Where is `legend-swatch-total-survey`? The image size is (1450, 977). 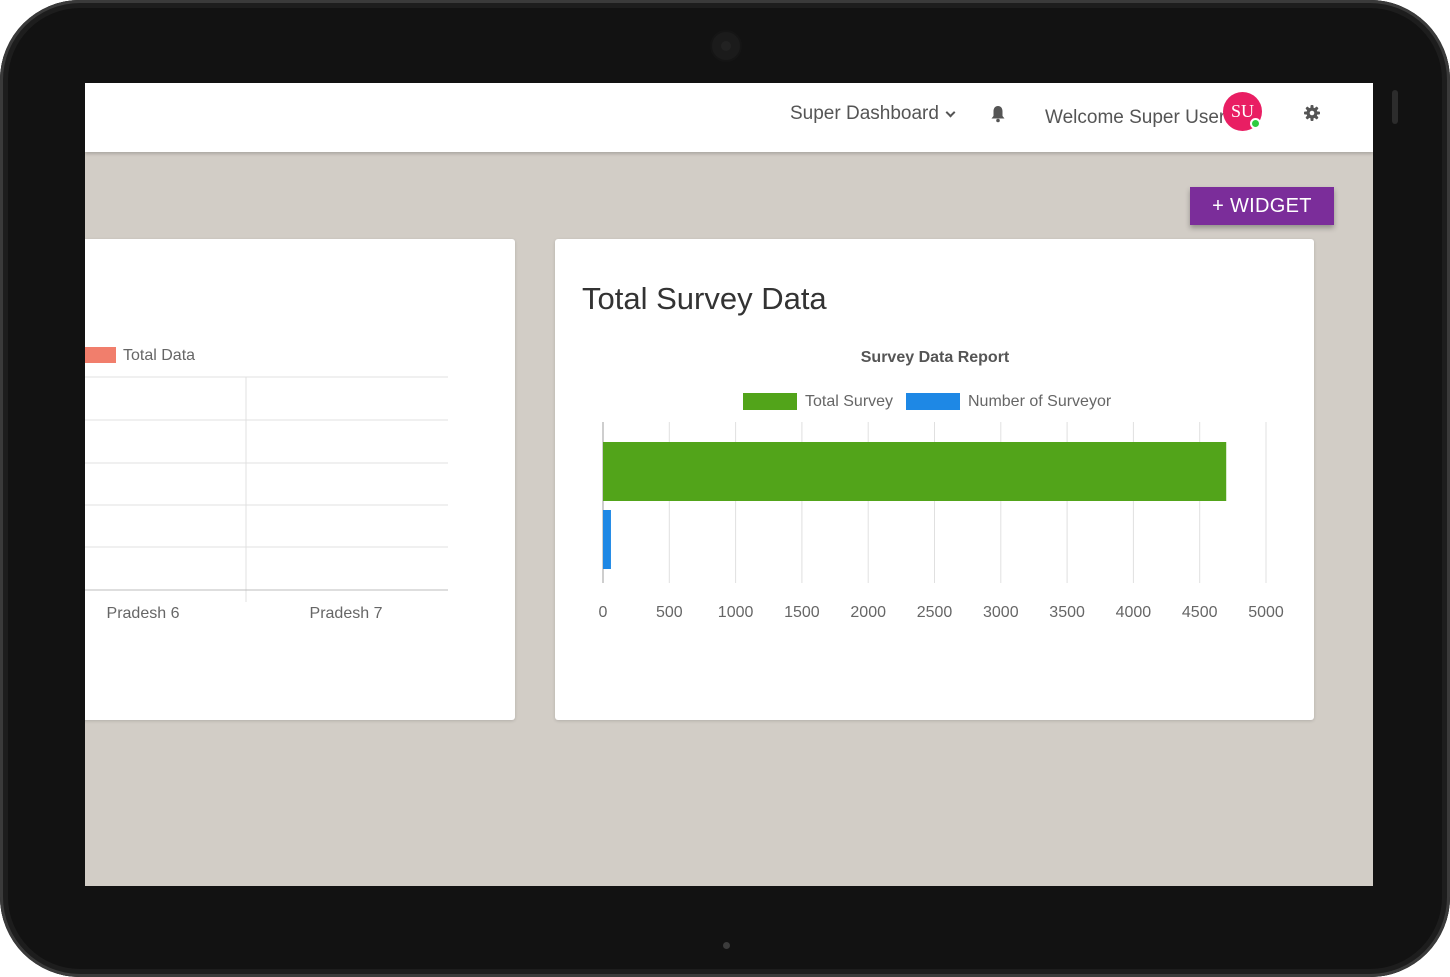
legend-swatch-total-survey is located at coordinates (770, 401).